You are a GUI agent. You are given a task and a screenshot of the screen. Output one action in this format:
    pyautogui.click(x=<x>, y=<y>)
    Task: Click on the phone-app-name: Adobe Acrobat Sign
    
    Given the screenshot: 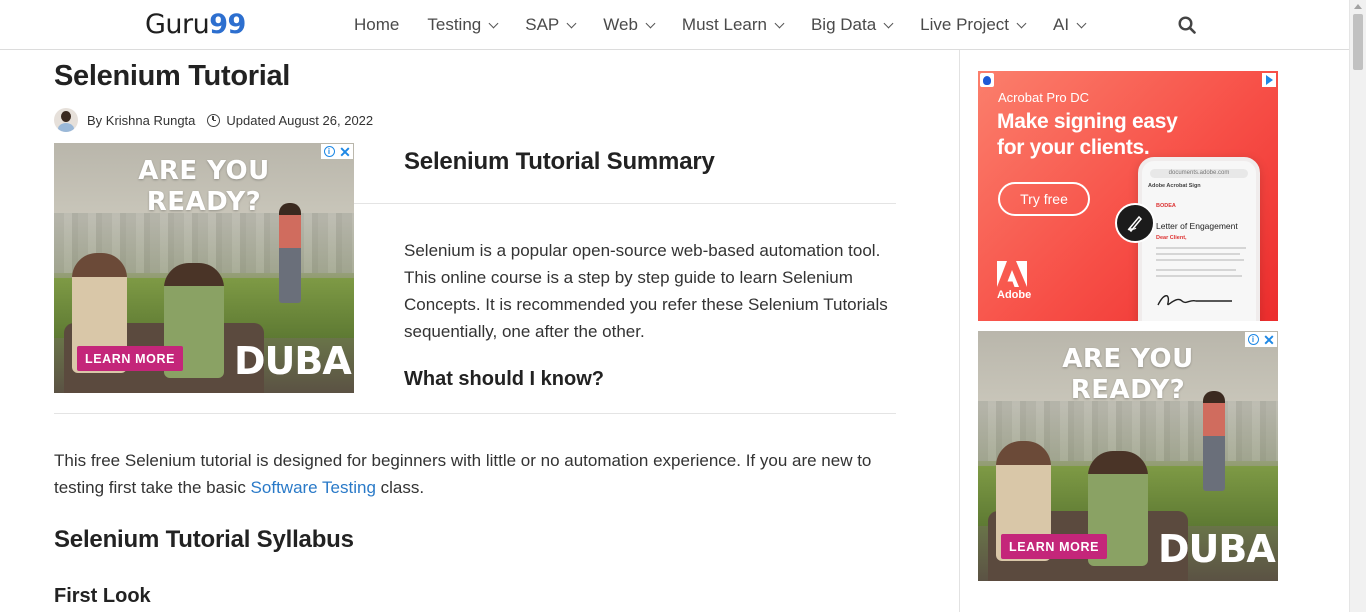 What is the action you would take?
    pyautogui.click(x=1174, y=186)
    